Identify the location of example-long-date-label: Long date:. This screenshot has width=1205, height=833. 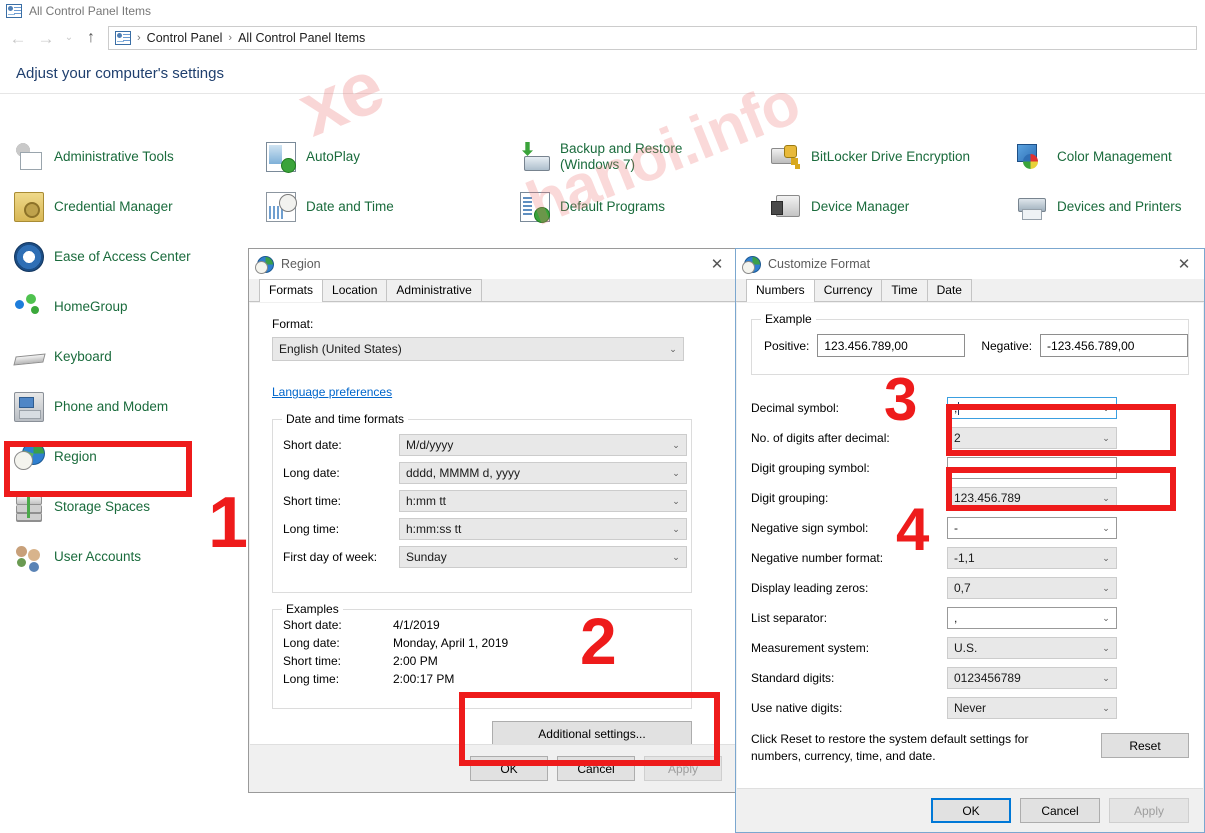
(311, 643).